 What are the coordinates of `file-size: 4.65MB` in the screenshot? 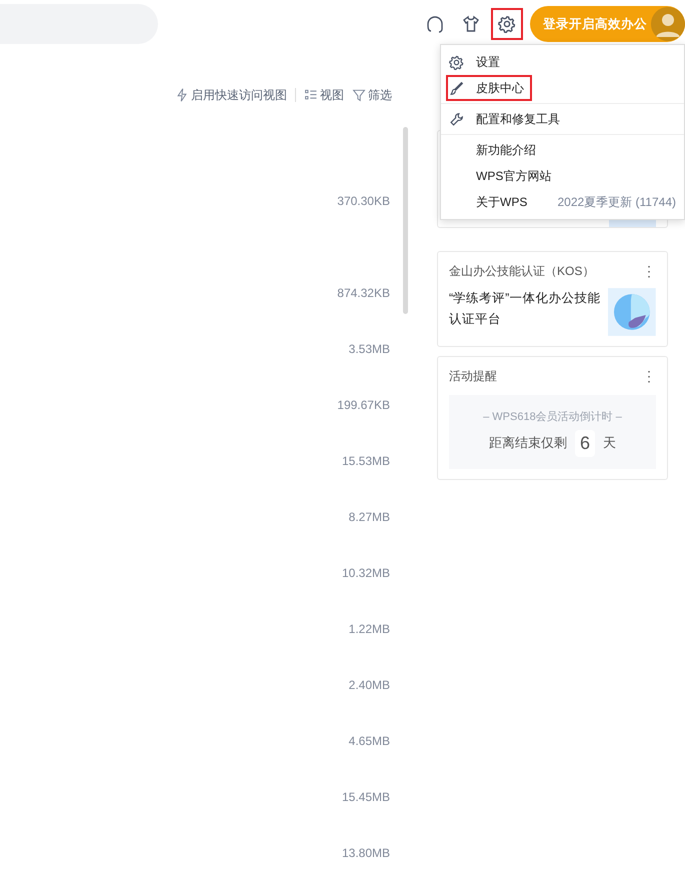 It's located at (369, 741).